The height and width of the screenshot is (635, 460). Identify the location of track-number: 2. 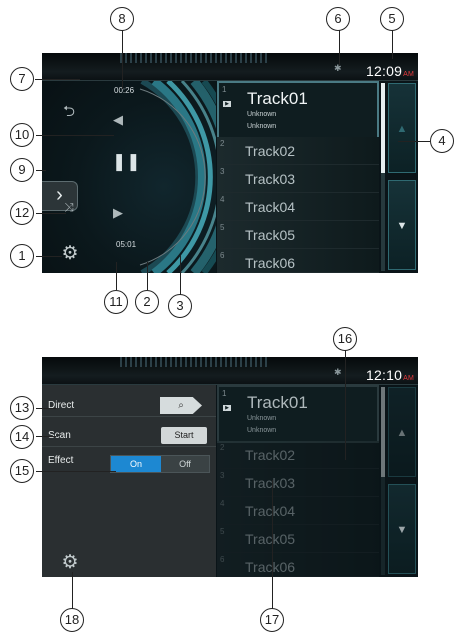
(222, 143).